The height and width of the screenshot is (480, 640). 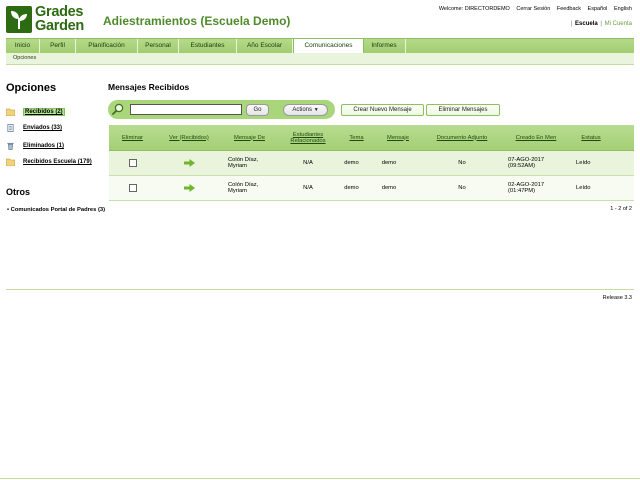 I want to click on logo-line-1: Grades, so click(x=59, y=12).